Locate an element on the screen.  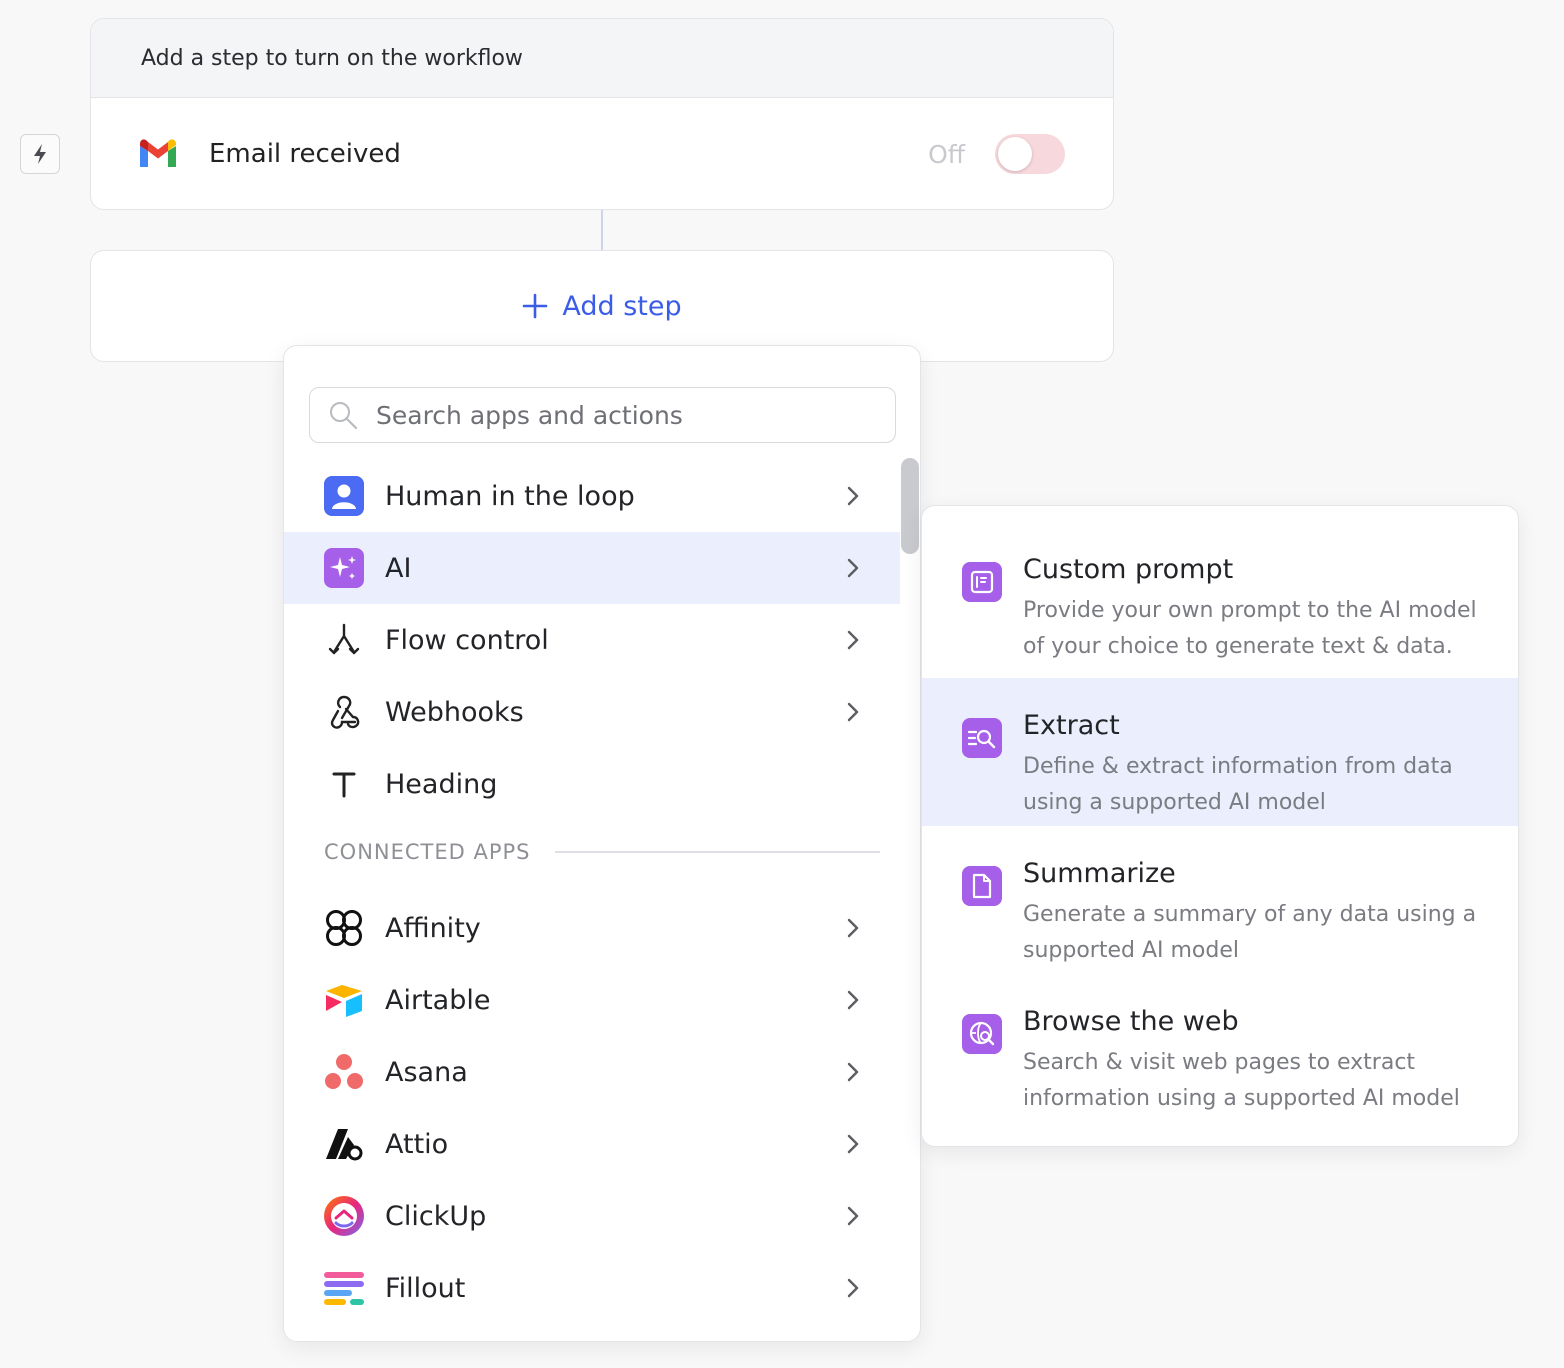
action-title: Summarize is located at coordinates (1099, 873).